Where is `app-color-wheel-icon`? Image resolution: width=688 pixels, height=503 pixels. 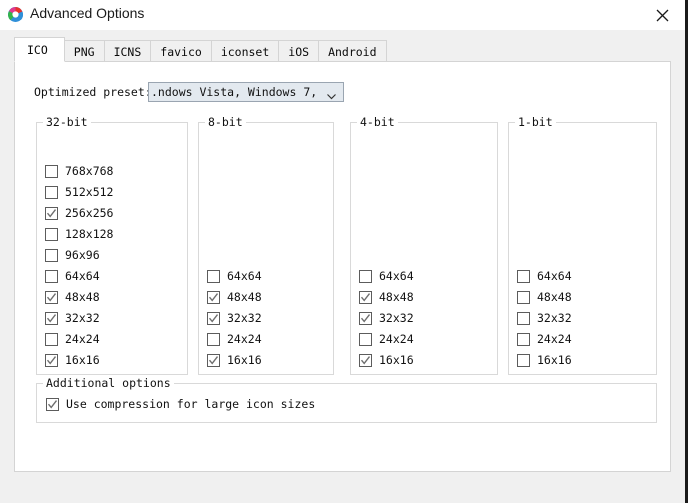 app-color-wheel-icon is located at coordinates (15, 14).